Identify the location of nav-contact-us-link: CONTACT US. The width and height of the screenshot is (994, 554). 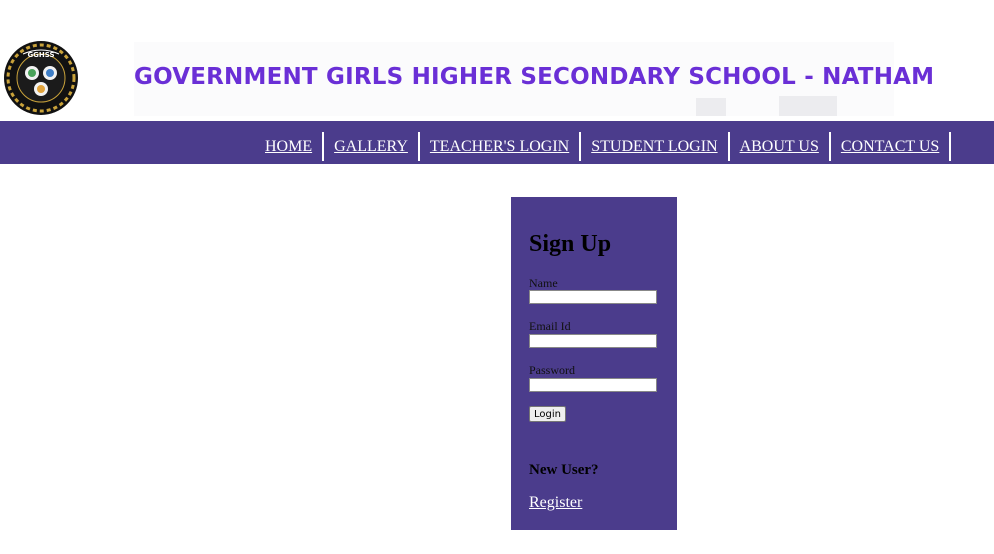
(890, 147).